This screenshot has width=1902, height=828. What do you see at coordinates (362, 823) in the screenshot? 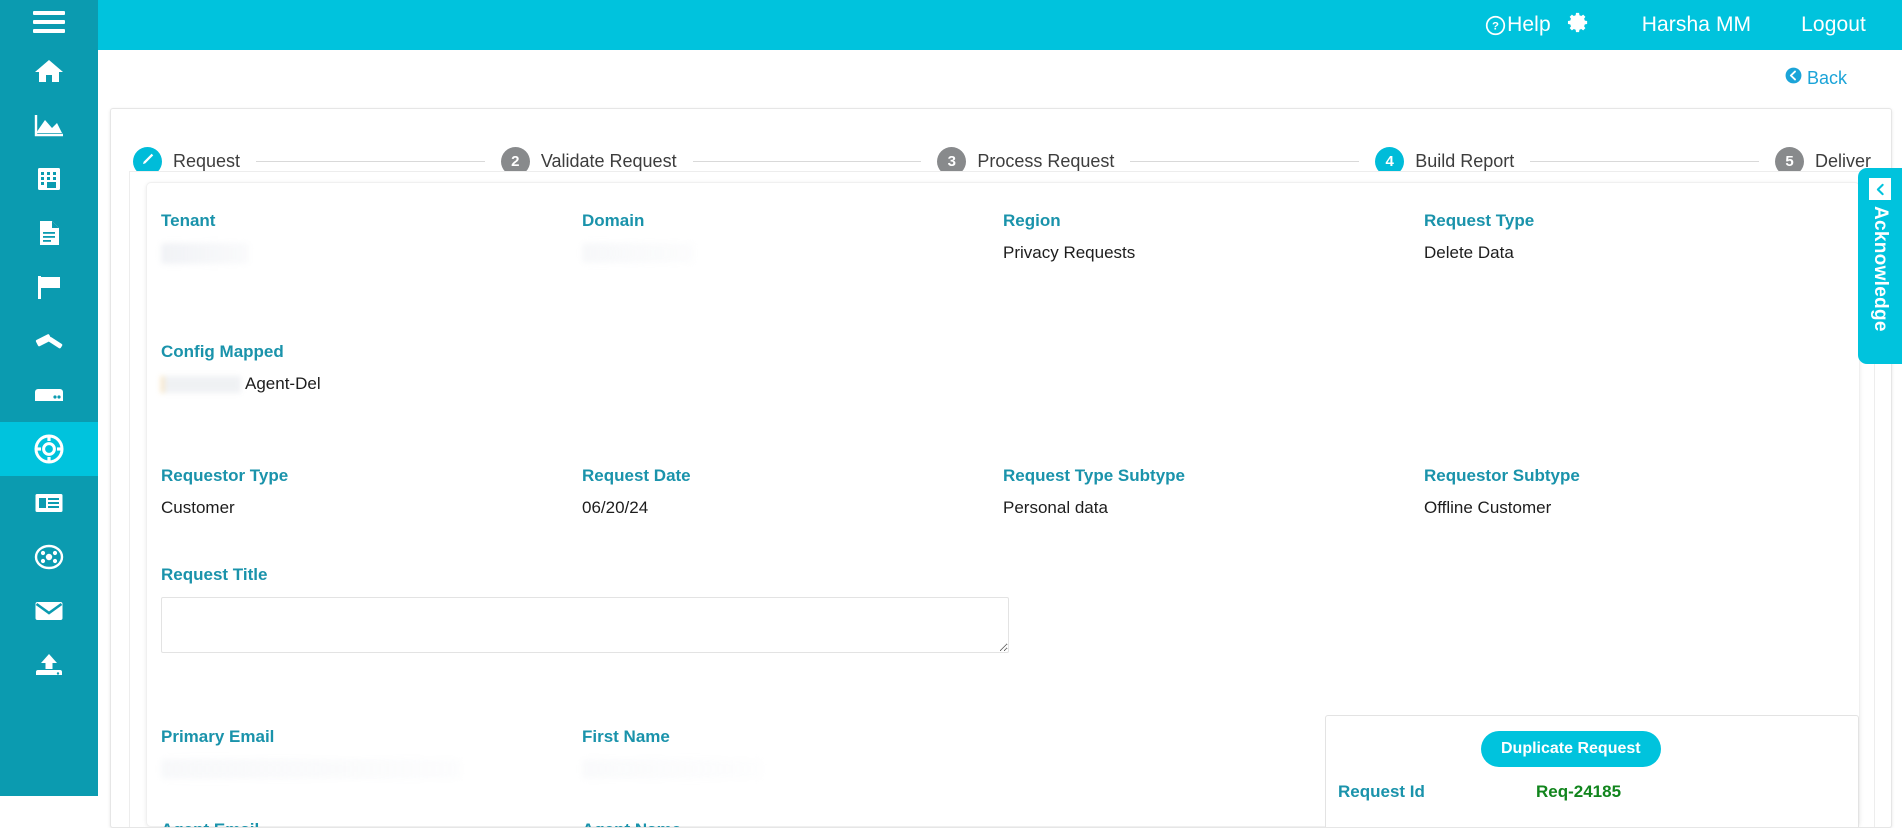
I see `field-agent-email-label: Agent Email` at bounding box center [362, 823].